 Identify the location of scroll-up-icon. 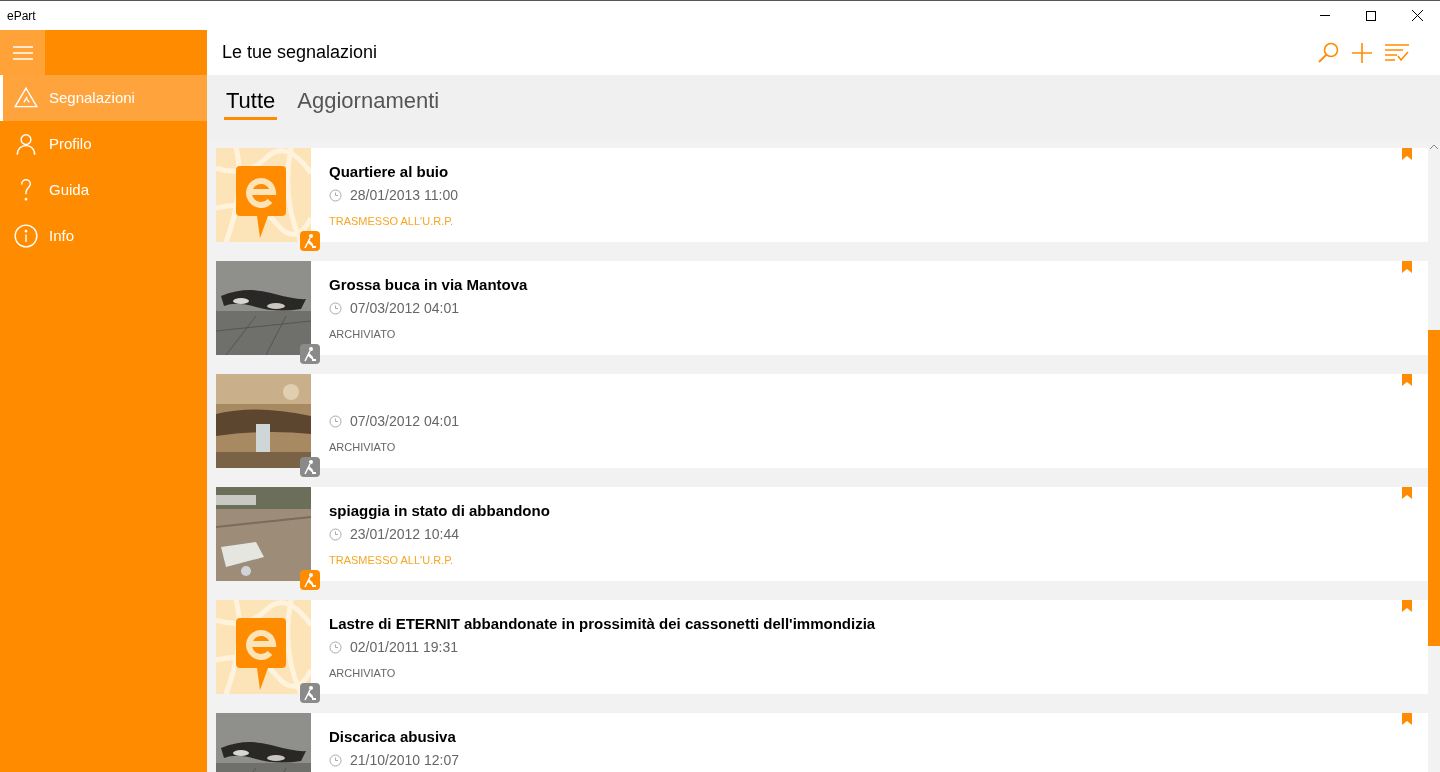
(1434, 147).